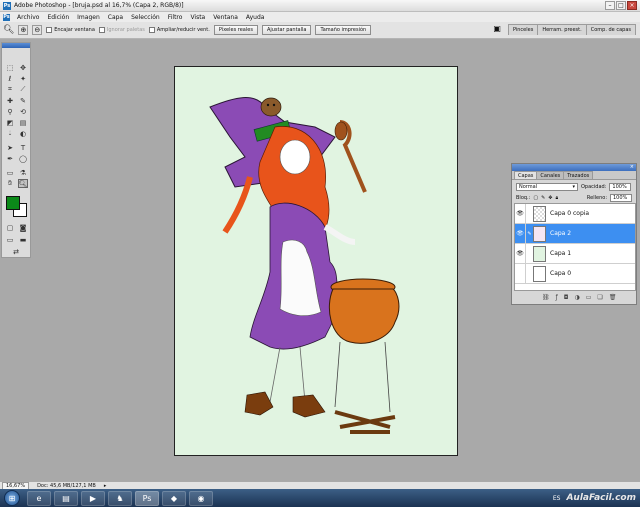 This screenshot has width=640, height=507. What do you see at coordinates (546, 297) in the screenshot?
I see `link-icon: ⛓` at bounding box center [546, 297].